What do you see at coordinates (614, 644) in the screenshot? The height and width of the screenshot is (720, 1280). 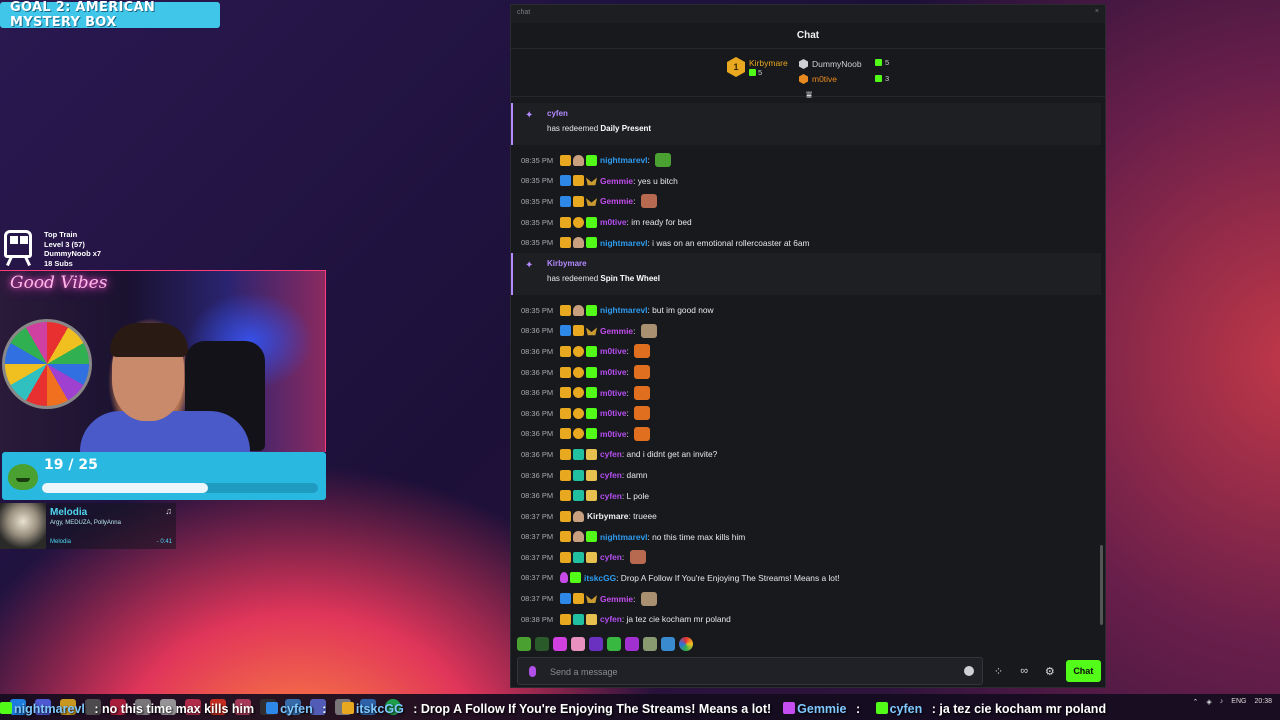 I see `frog-2-emote-icon` at bounding box center [614, 644].